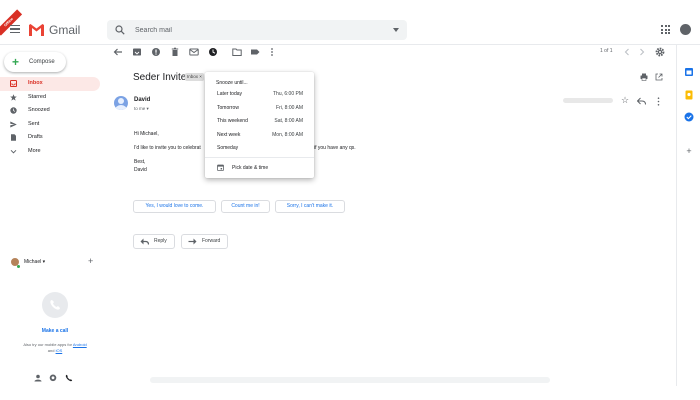 The height and width of the screenshot is (400, 700). Describe the element at coordinates (69, 378) in the screenshot. I see `phone-icon` at that location.